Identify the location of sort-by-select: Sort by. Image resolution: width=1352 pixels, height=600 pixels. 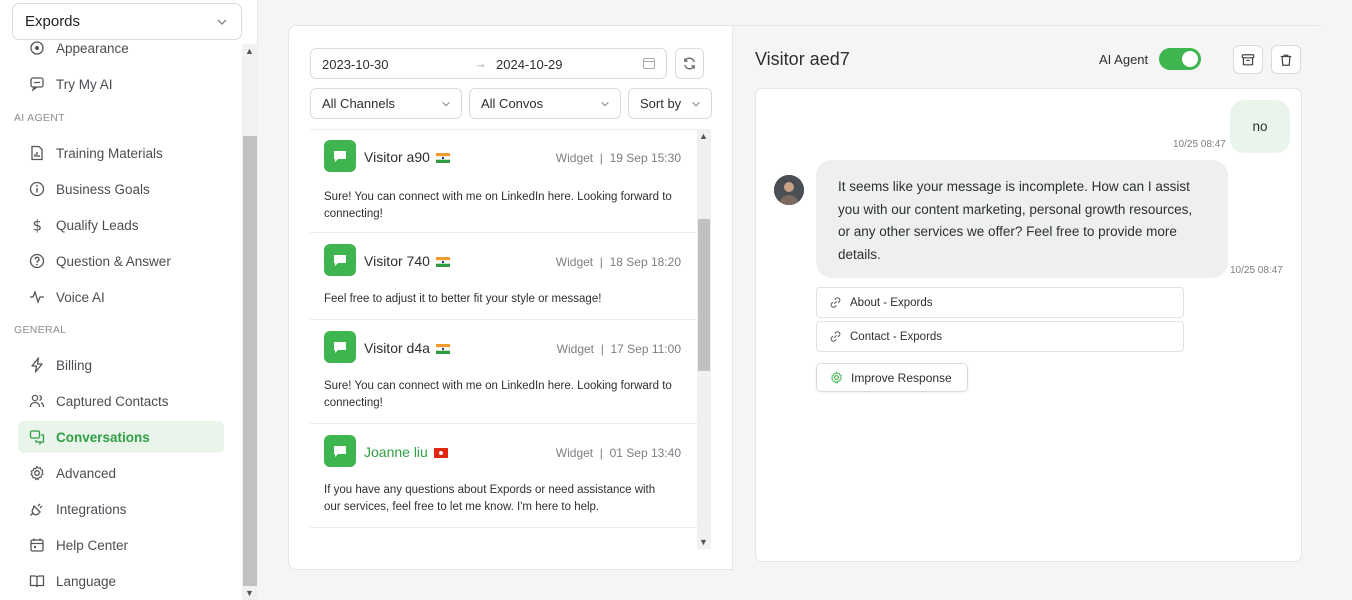
(670, 103).